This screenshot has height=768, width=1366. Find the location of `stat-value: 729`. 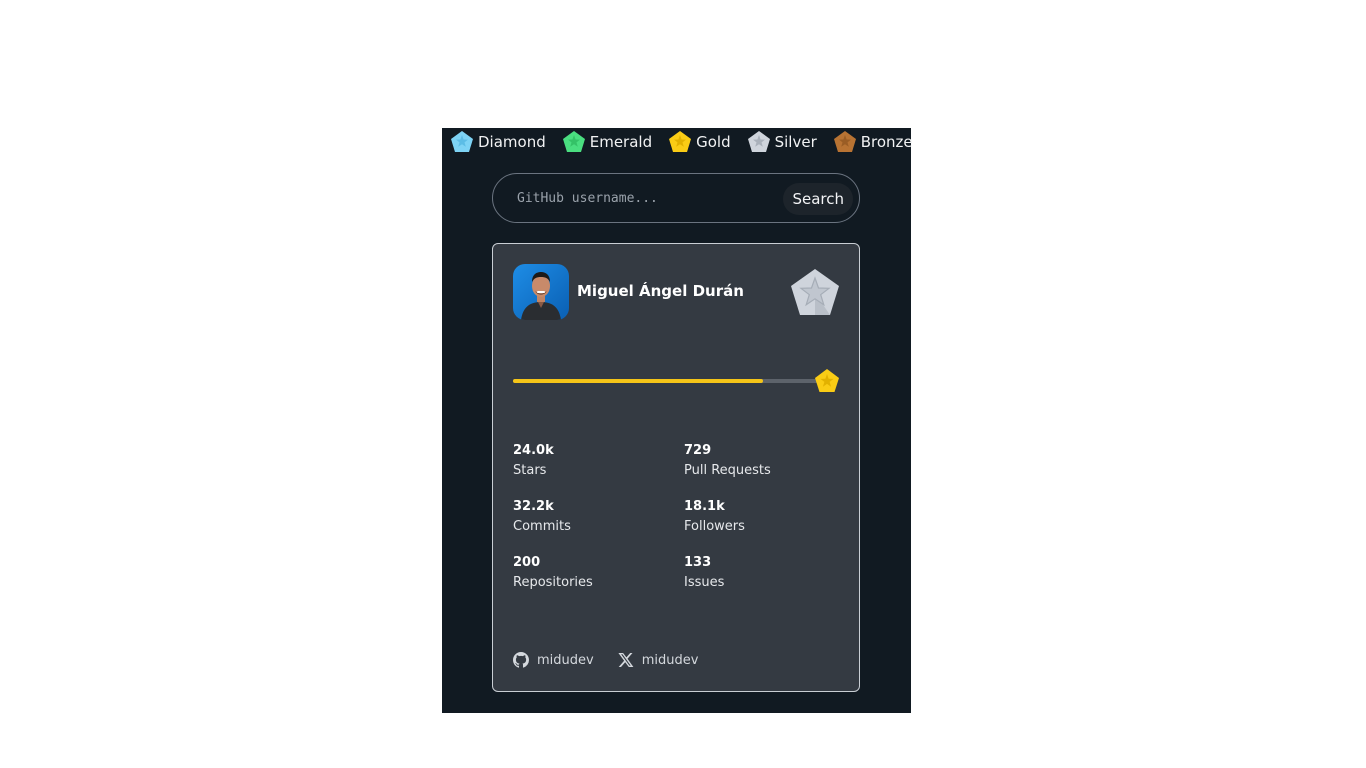

stat-value: 729 is located at coordinates (698, 450).